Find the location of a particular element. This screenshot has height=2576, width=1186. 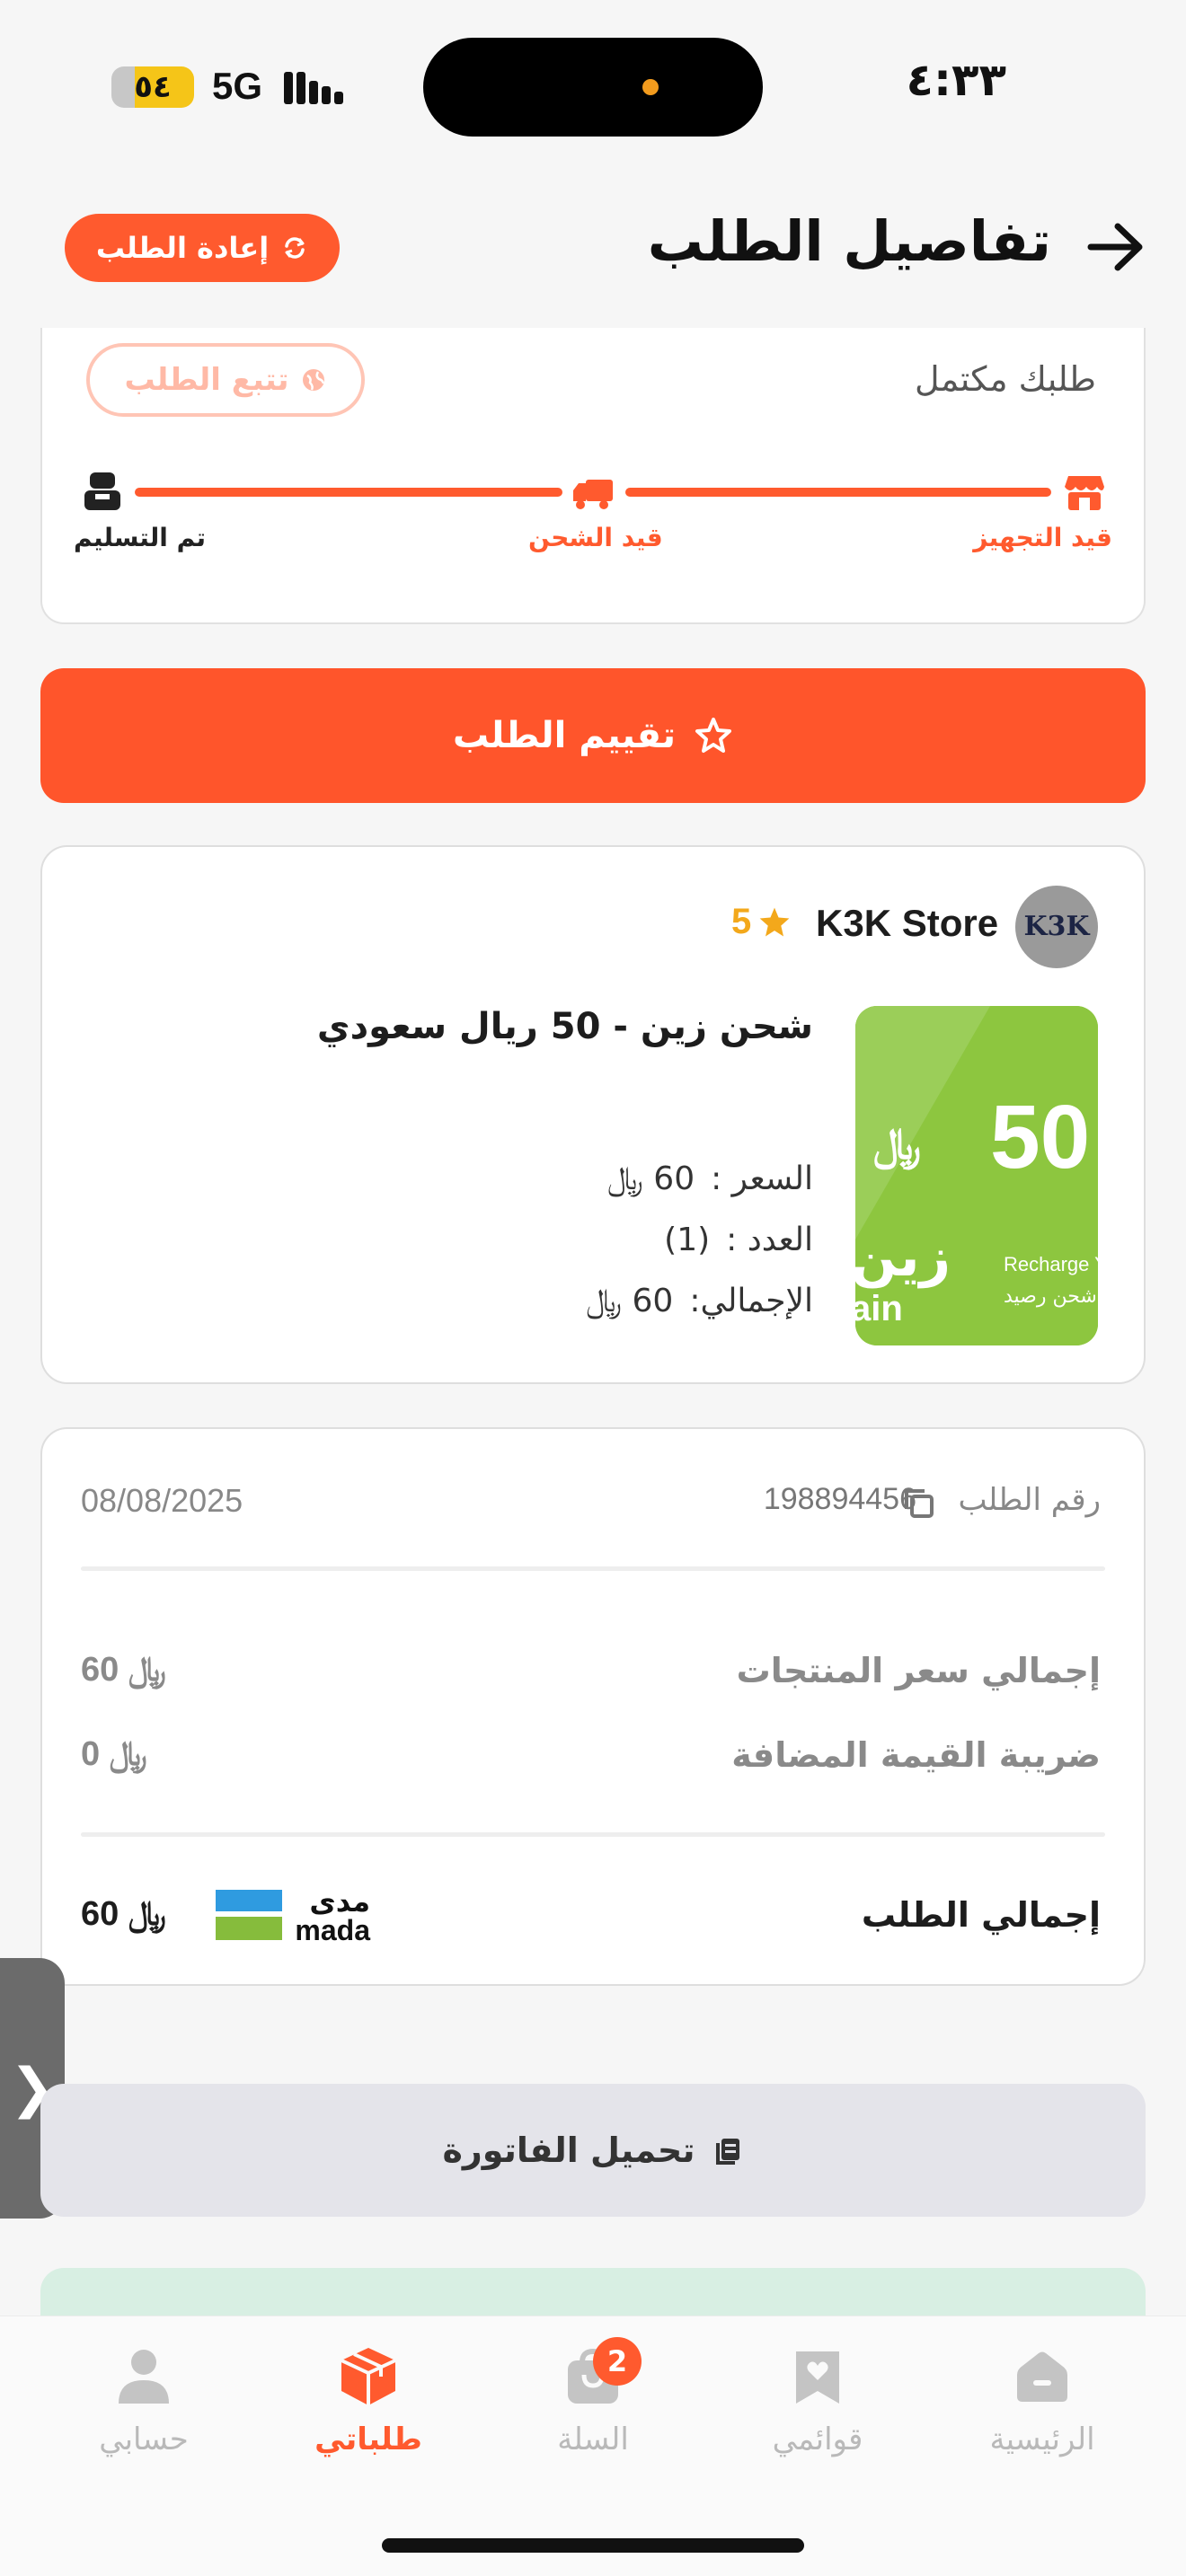

download-invoice-button: تحميل الفاتورة is located at coordinates (593, 2150).